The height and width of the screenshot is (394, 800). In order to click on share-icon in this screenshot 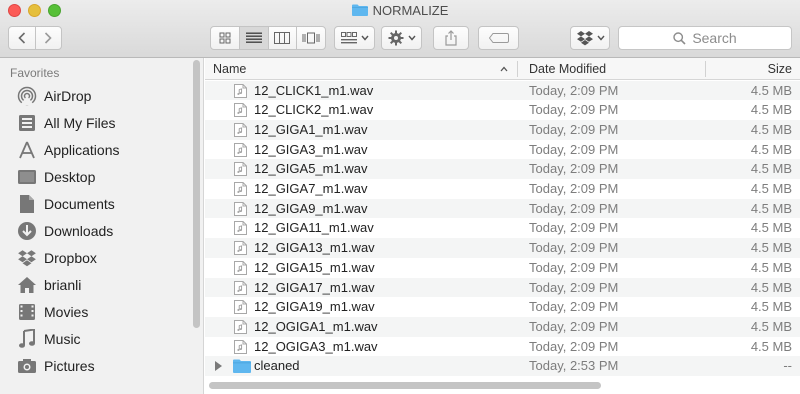, I will do `click(451, 38)`.